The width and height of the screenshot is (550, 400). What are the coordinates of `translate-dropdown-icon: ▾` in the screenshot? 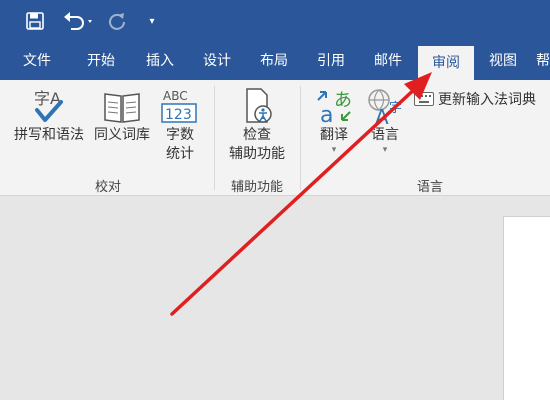 It's located at (334, 150).